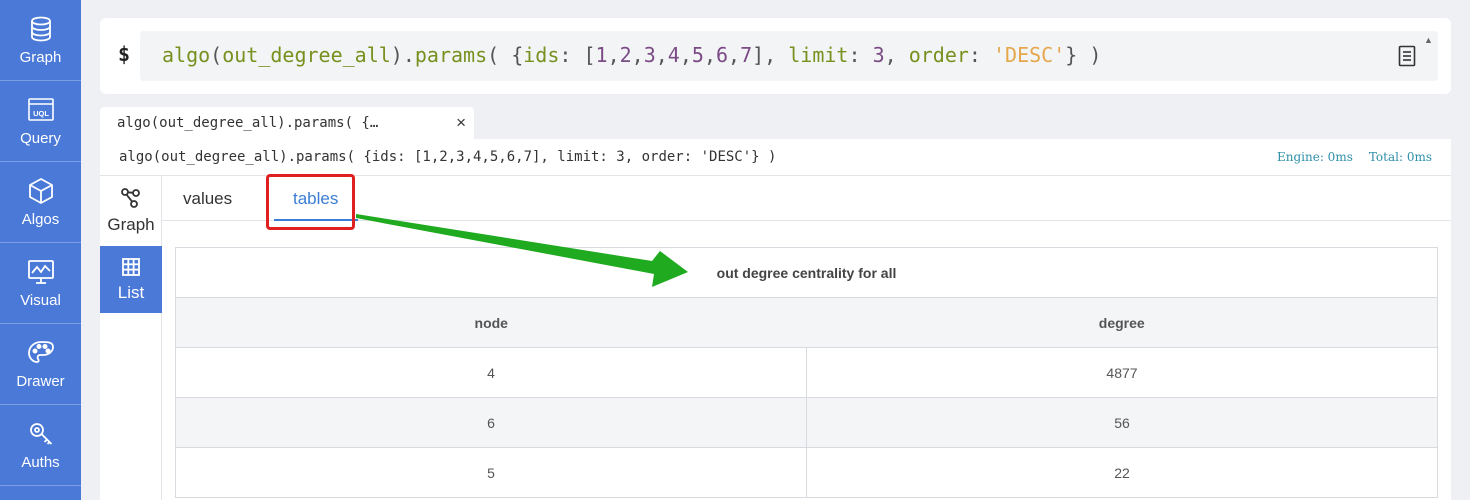  Describe the element at coordinates (40, 381) in the screenshot. I see `sidebar-item-label: Drawer` at that location.